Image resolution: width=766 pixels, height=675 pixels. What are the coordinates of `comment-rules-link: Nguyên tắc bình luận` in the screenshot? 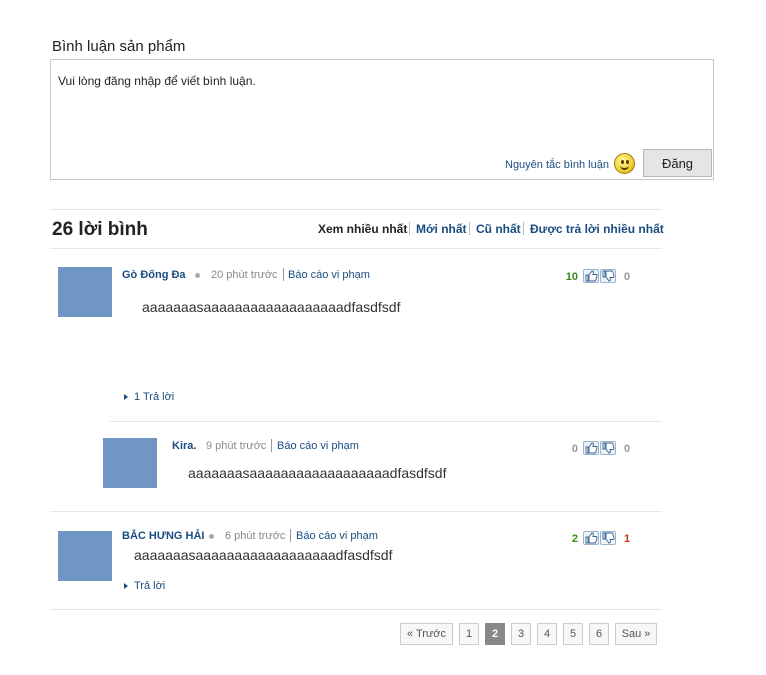 It's located at (557, 165).